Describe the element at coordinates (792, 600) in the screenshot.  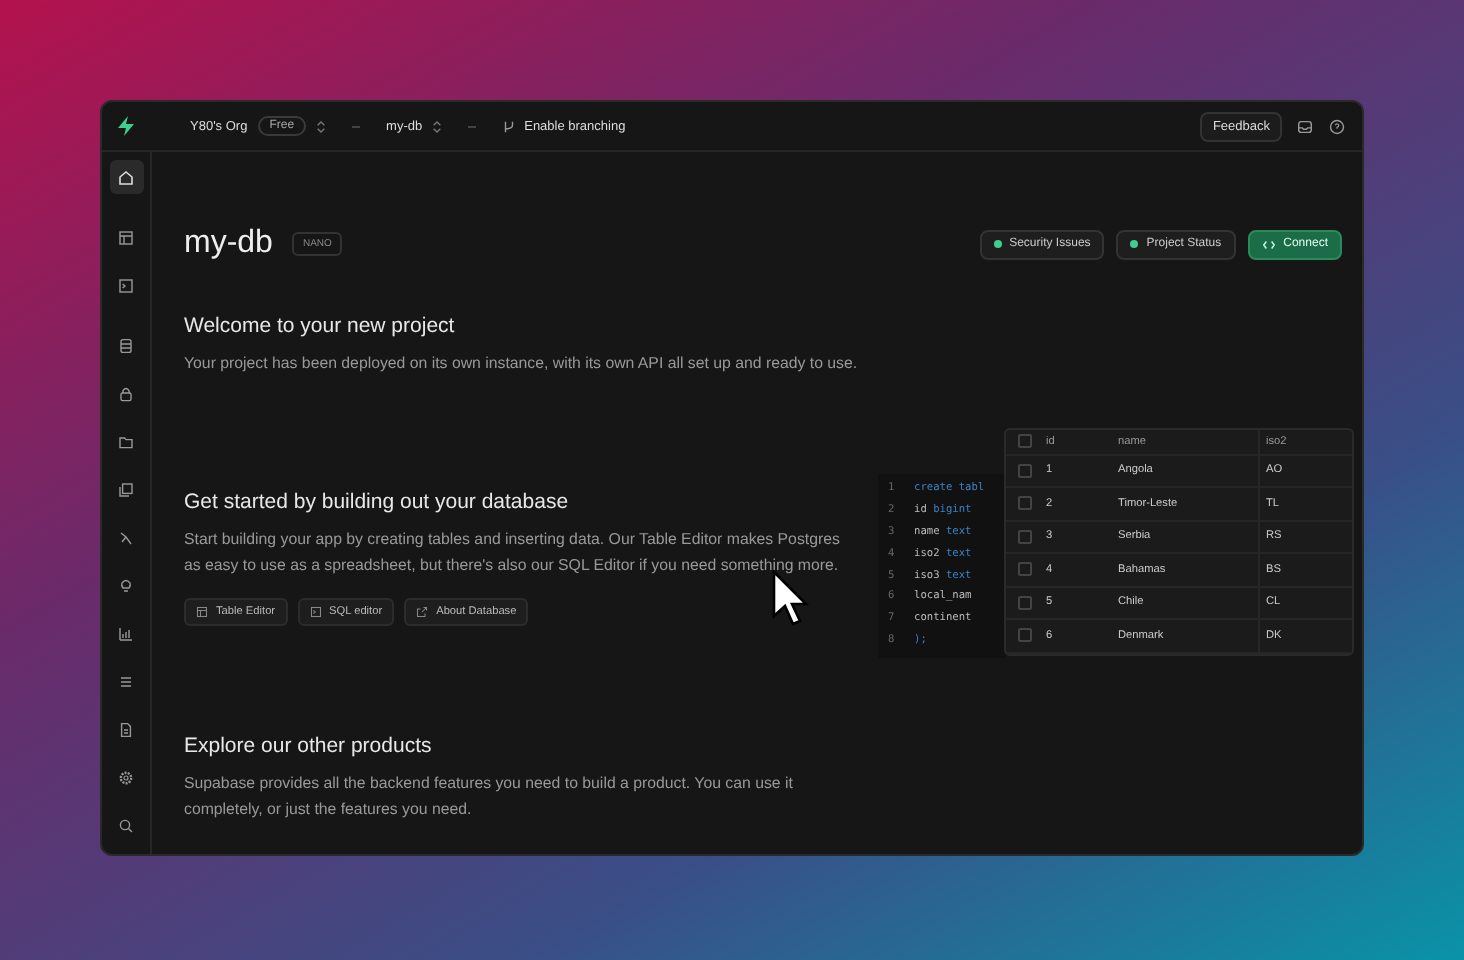
I see `mouse-pointer-icon` at that location.